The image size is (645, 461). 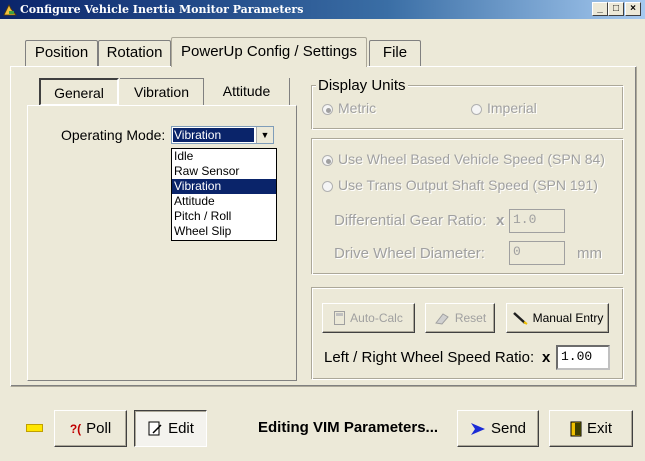 I want to click on maximize-button: □, so click(x=616, y=9).